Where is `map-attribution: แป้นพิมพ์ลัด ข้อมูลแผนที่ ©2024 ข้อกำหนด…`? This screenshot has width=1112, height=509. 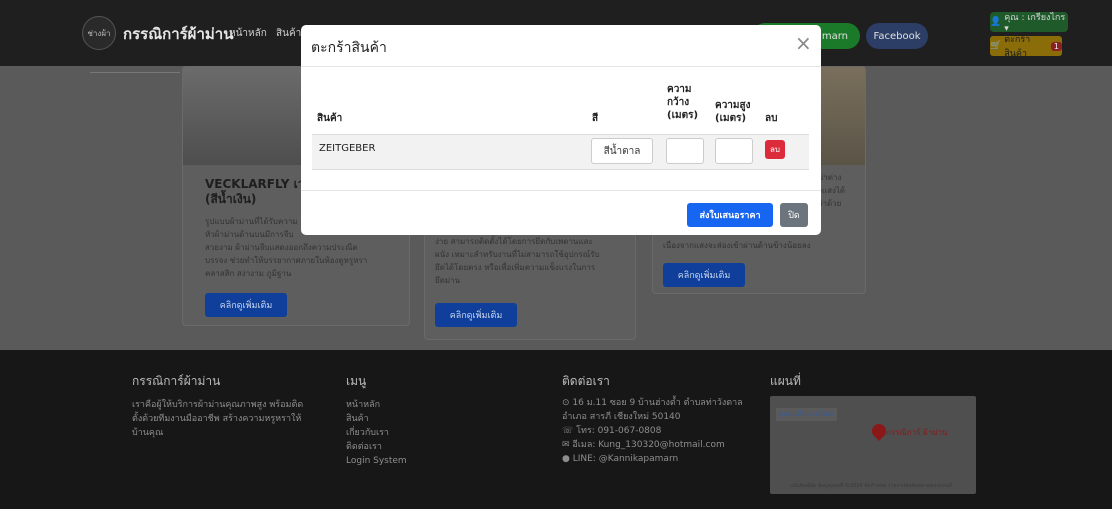 map-attribution: แป้นพิมพ์ลัด ข้อมูลแผนที่ ©2024 ข้อกำหนด… is located at coordinates (871, 486).